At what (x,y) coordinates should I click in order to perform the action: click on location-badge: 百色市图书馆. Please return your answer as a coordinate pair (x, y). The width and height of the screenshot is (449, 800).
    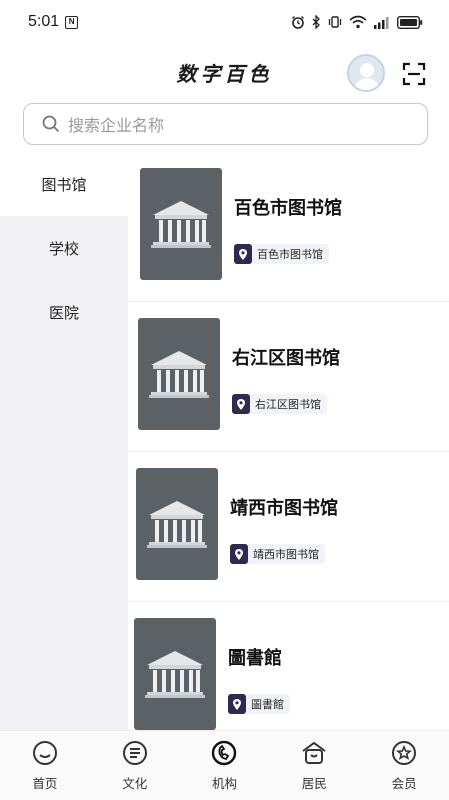
    Looking at the image, I should click on (281, 254).